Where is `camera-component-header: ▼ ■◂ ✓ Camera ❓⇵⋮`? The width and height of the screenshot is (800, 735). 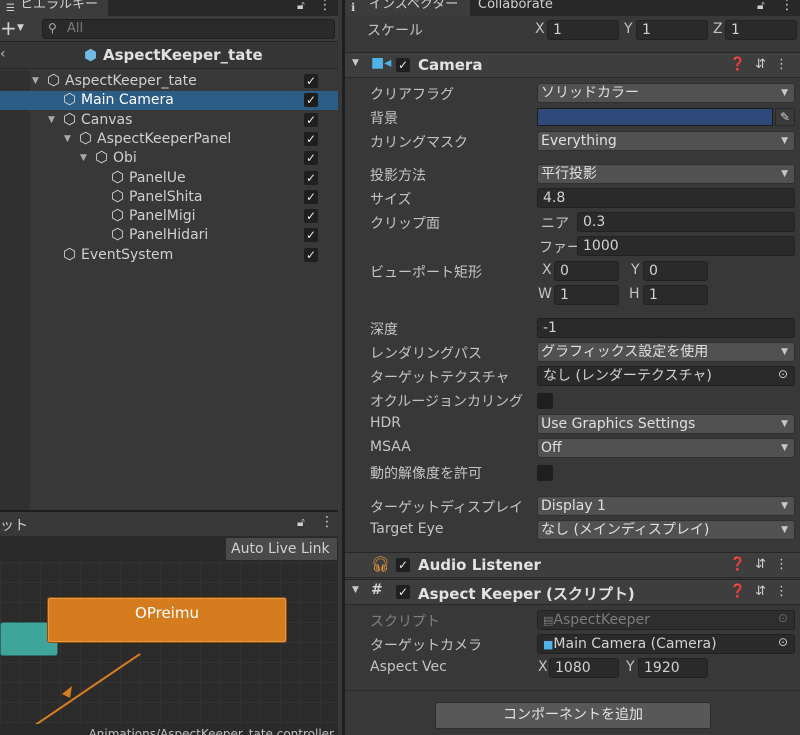 camera-component-header: ▼ ■◂ ✓ Camera ❓⇵⋮ is located at coordinates (572, 65).